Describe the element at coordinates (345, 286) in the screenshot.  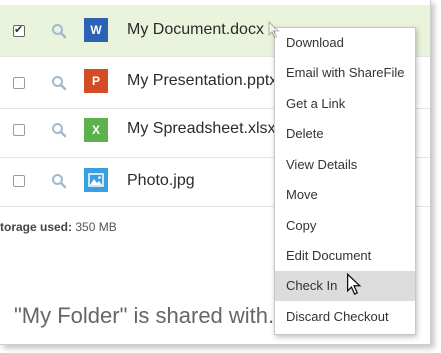
I see `menu-item-check-in: Check In` at that location.